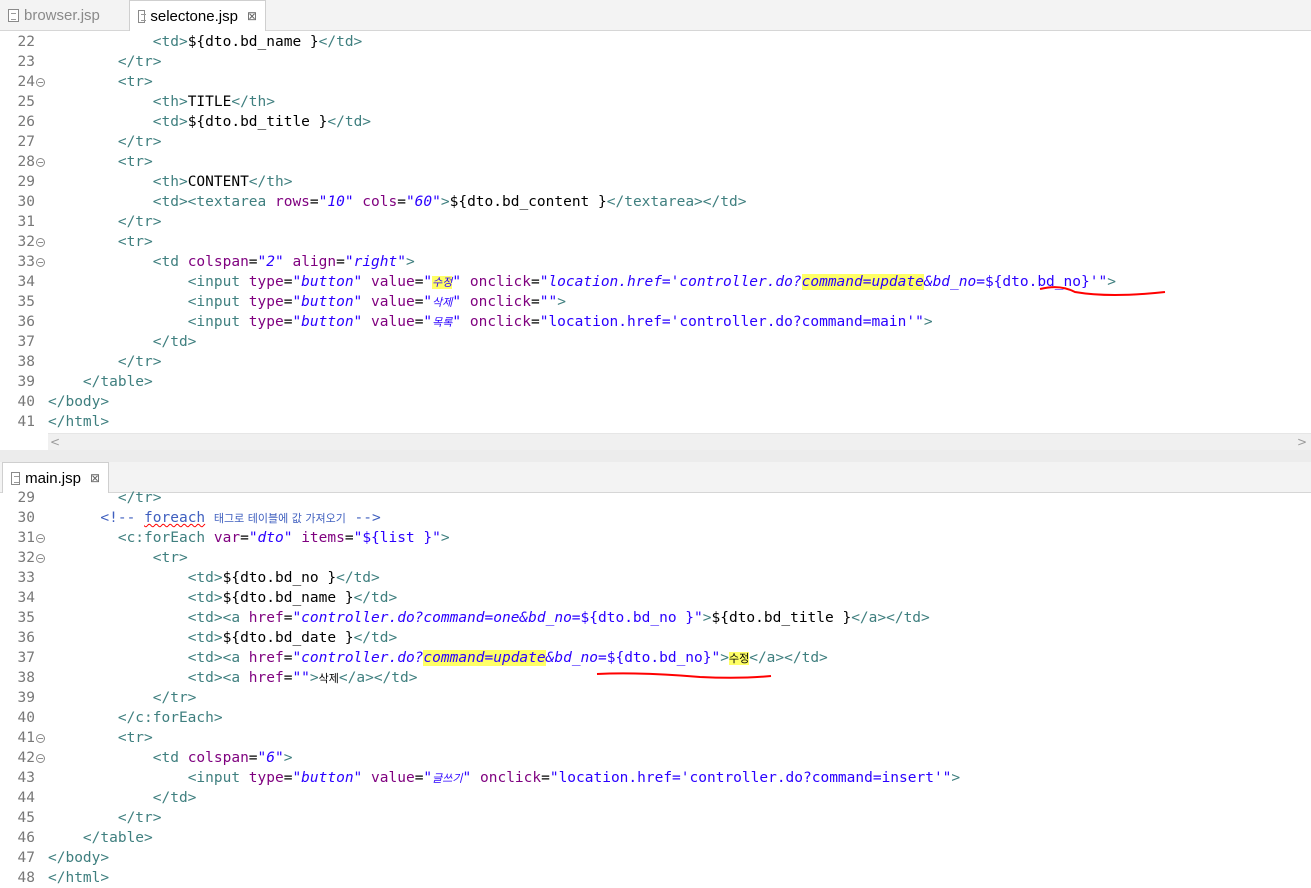 The image size is (1311, 888). What do you see at coordinates (655, 362) in the screenshot?
I see `code-line: 38 </tr>` at bounding box center [655, 362].